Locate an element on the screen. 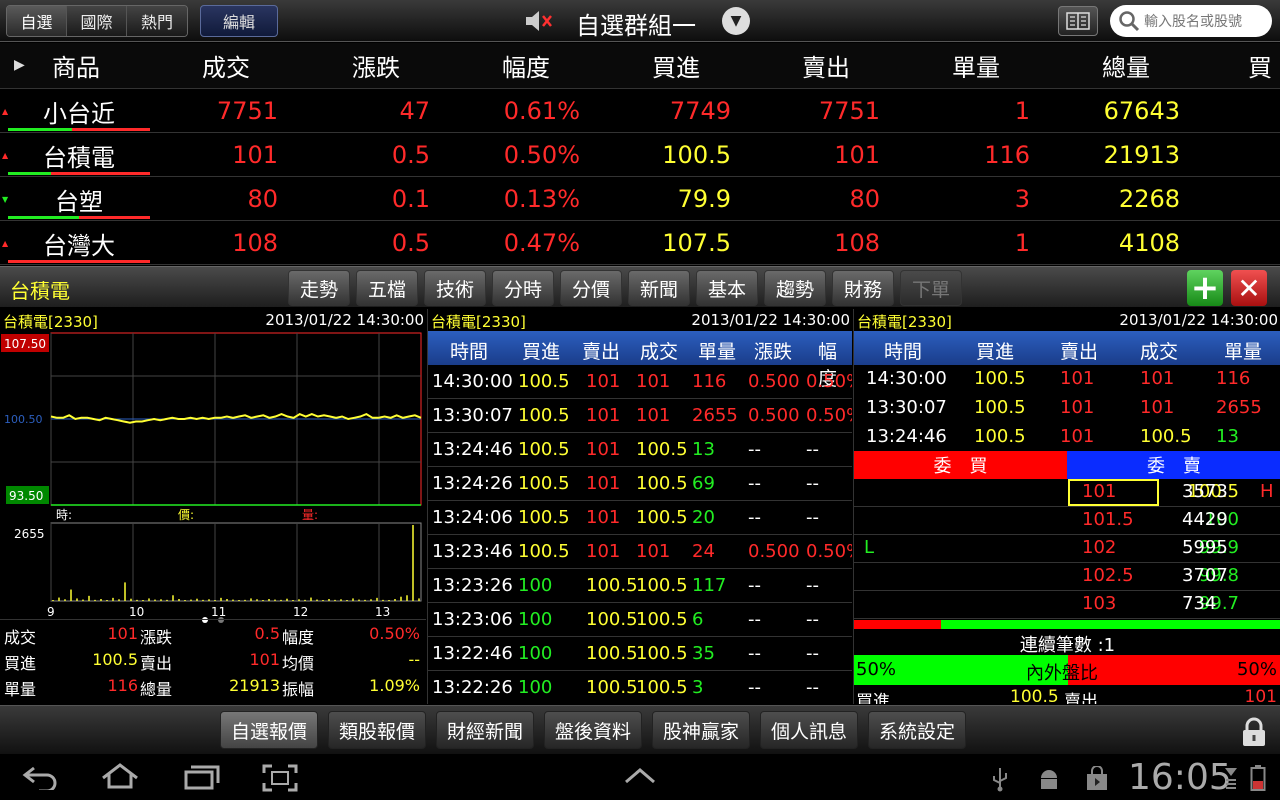 This screenshot has height=800, width=1280. tab-watchlist: 自選 is located at coordinates (37, 21).